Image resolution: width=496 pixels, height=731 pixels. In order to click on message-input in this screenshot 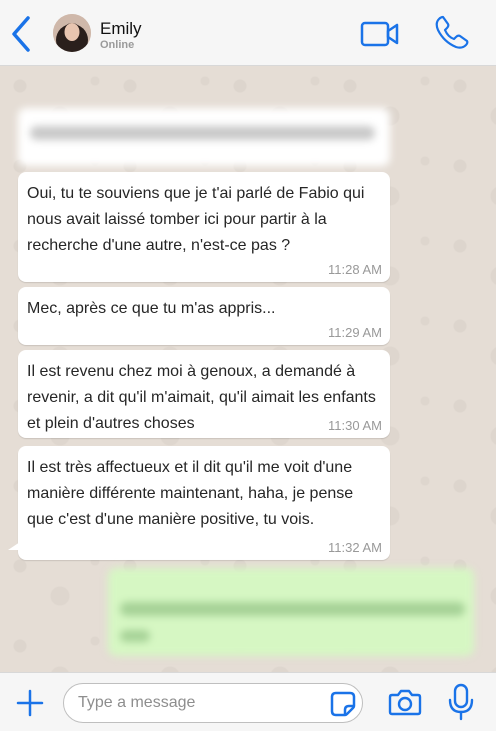, I will do `click(198, 703)`.